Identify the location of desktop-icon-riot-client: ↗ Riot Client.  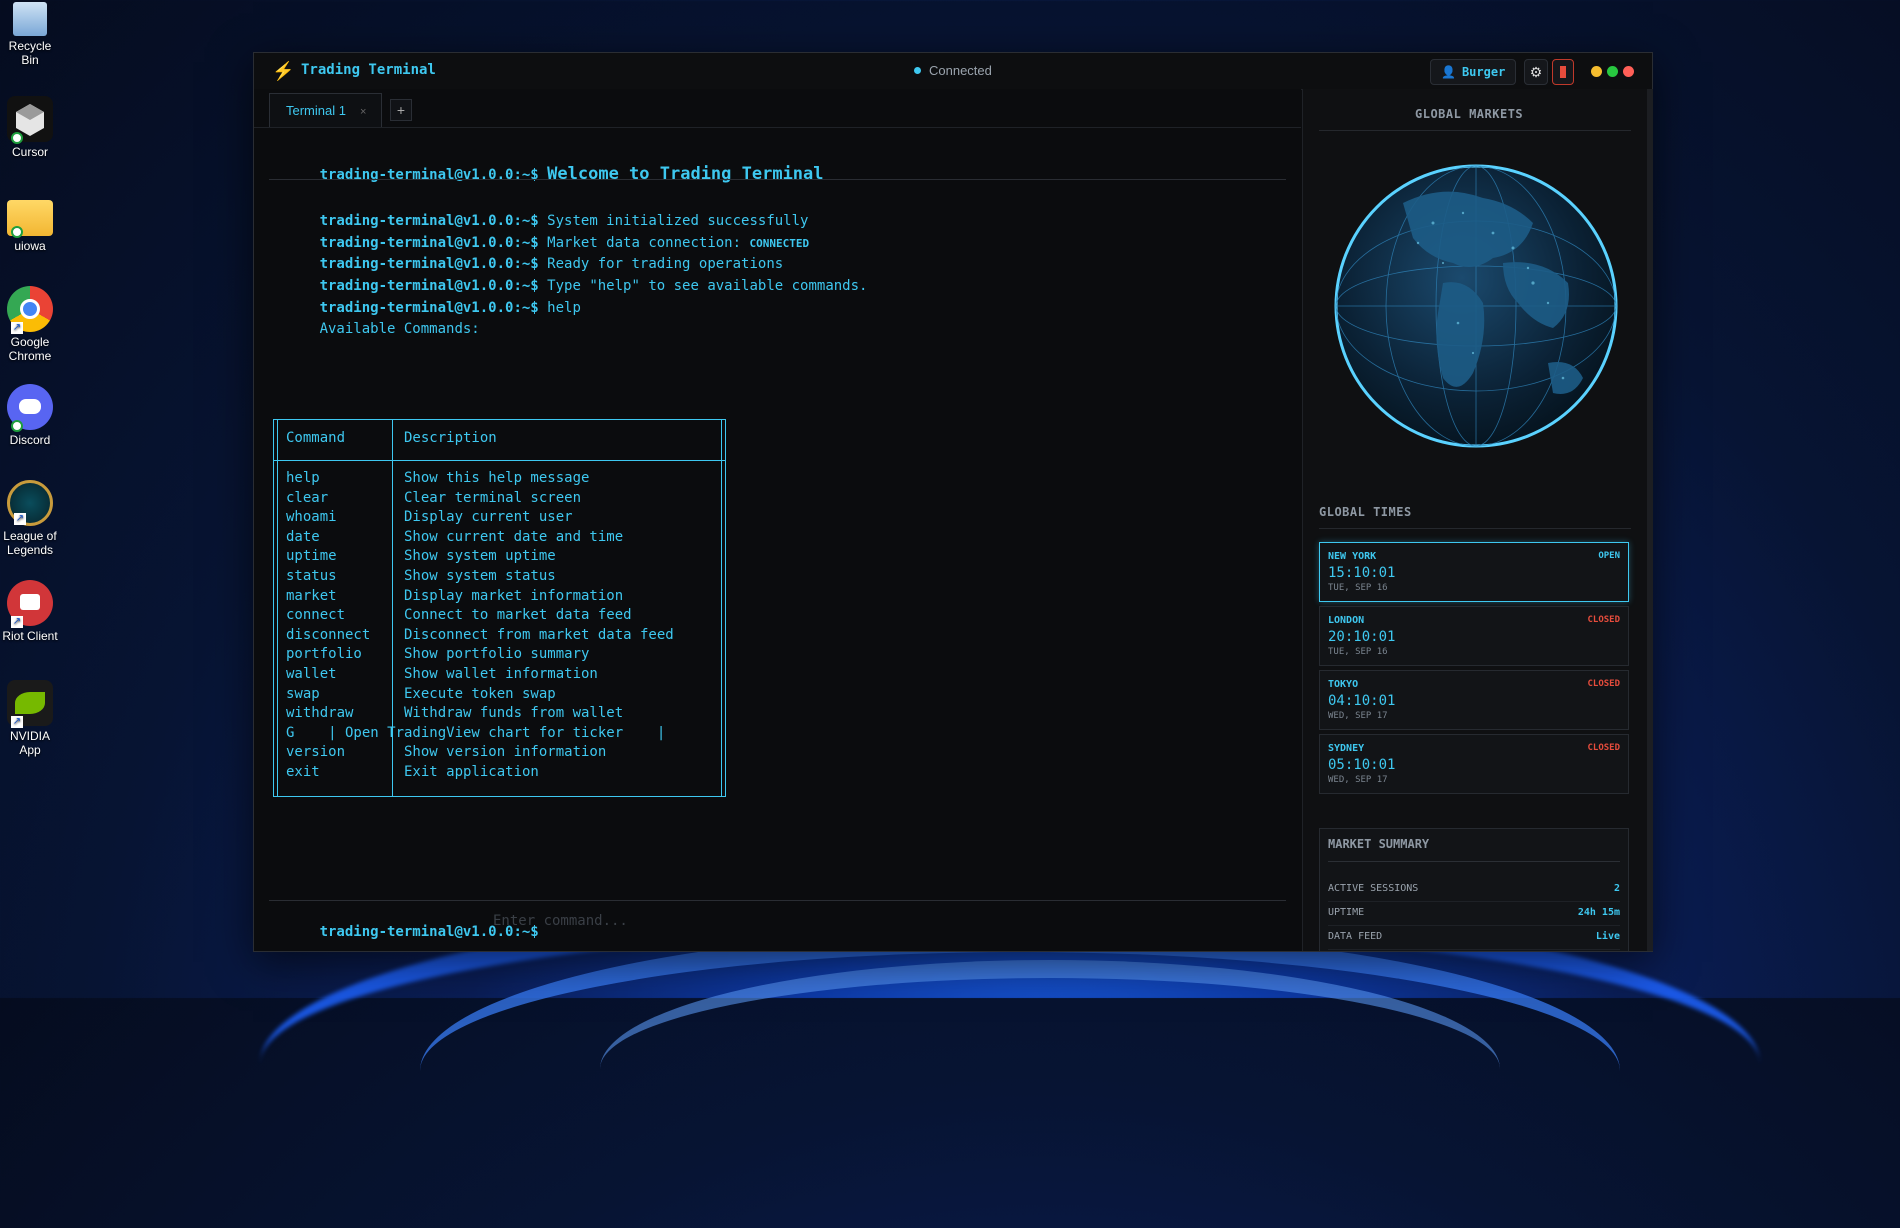
(30, 611).